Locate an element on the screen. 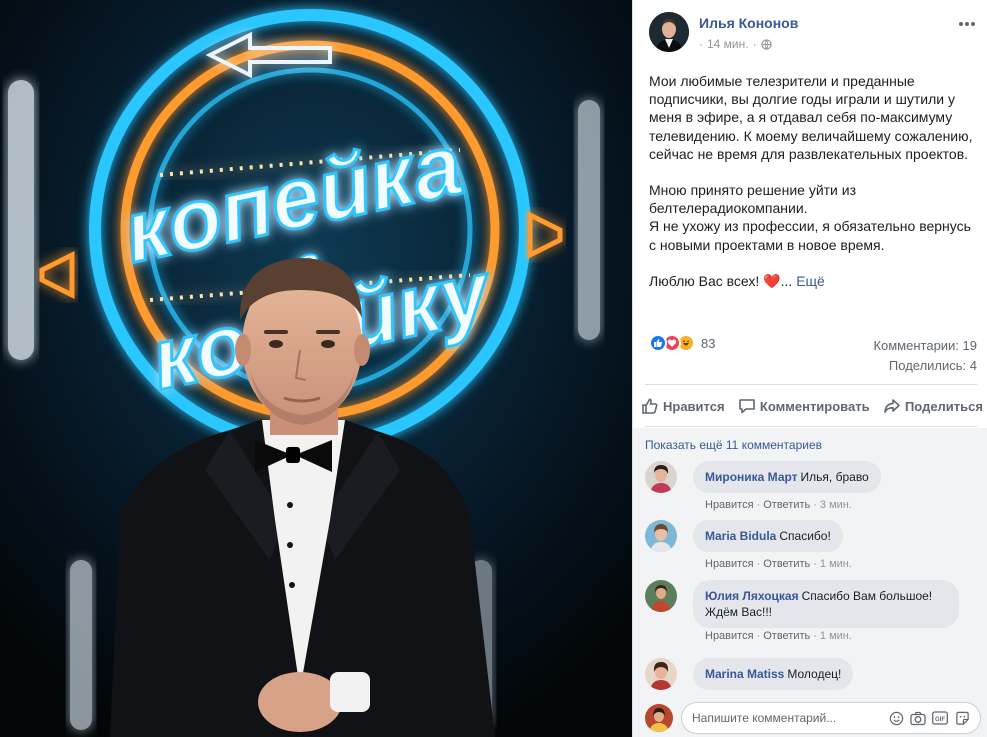 The height and width of the screenshot is (737, 987). share-button: Поделиться is located at coordinates (933, 406).